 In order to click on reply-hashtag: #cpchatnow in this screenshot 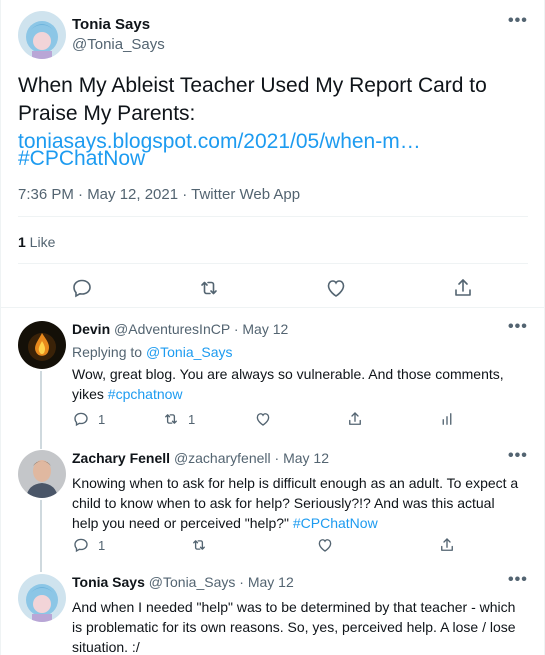, I will do `click(145, 394)`.